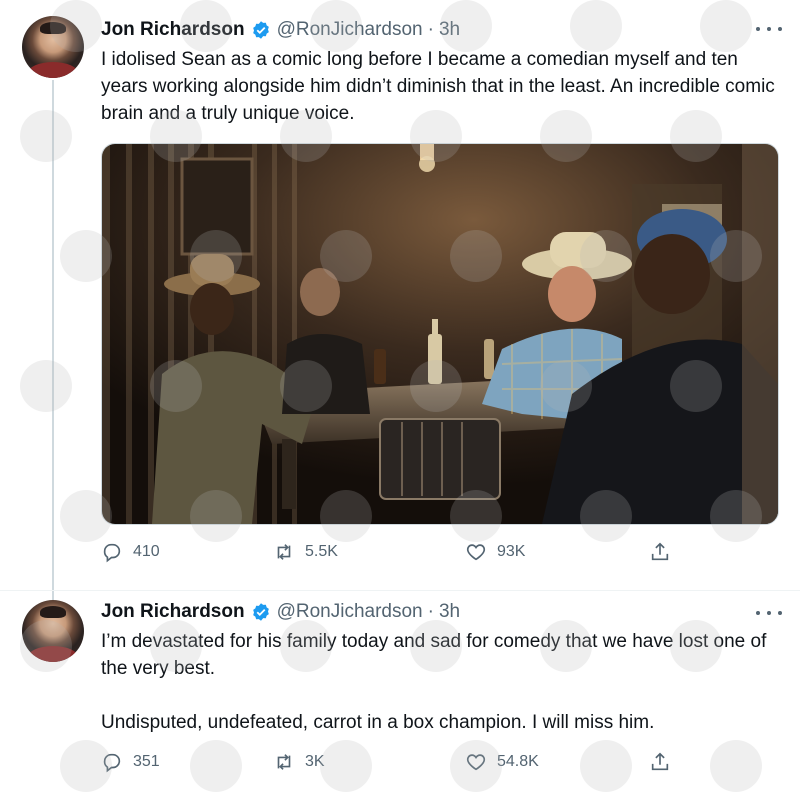 The width and height of the screenshot is (800, 793). Describe the element at coordinates (400, 590) in the screenshot. I see `tweet-divider` at that location.